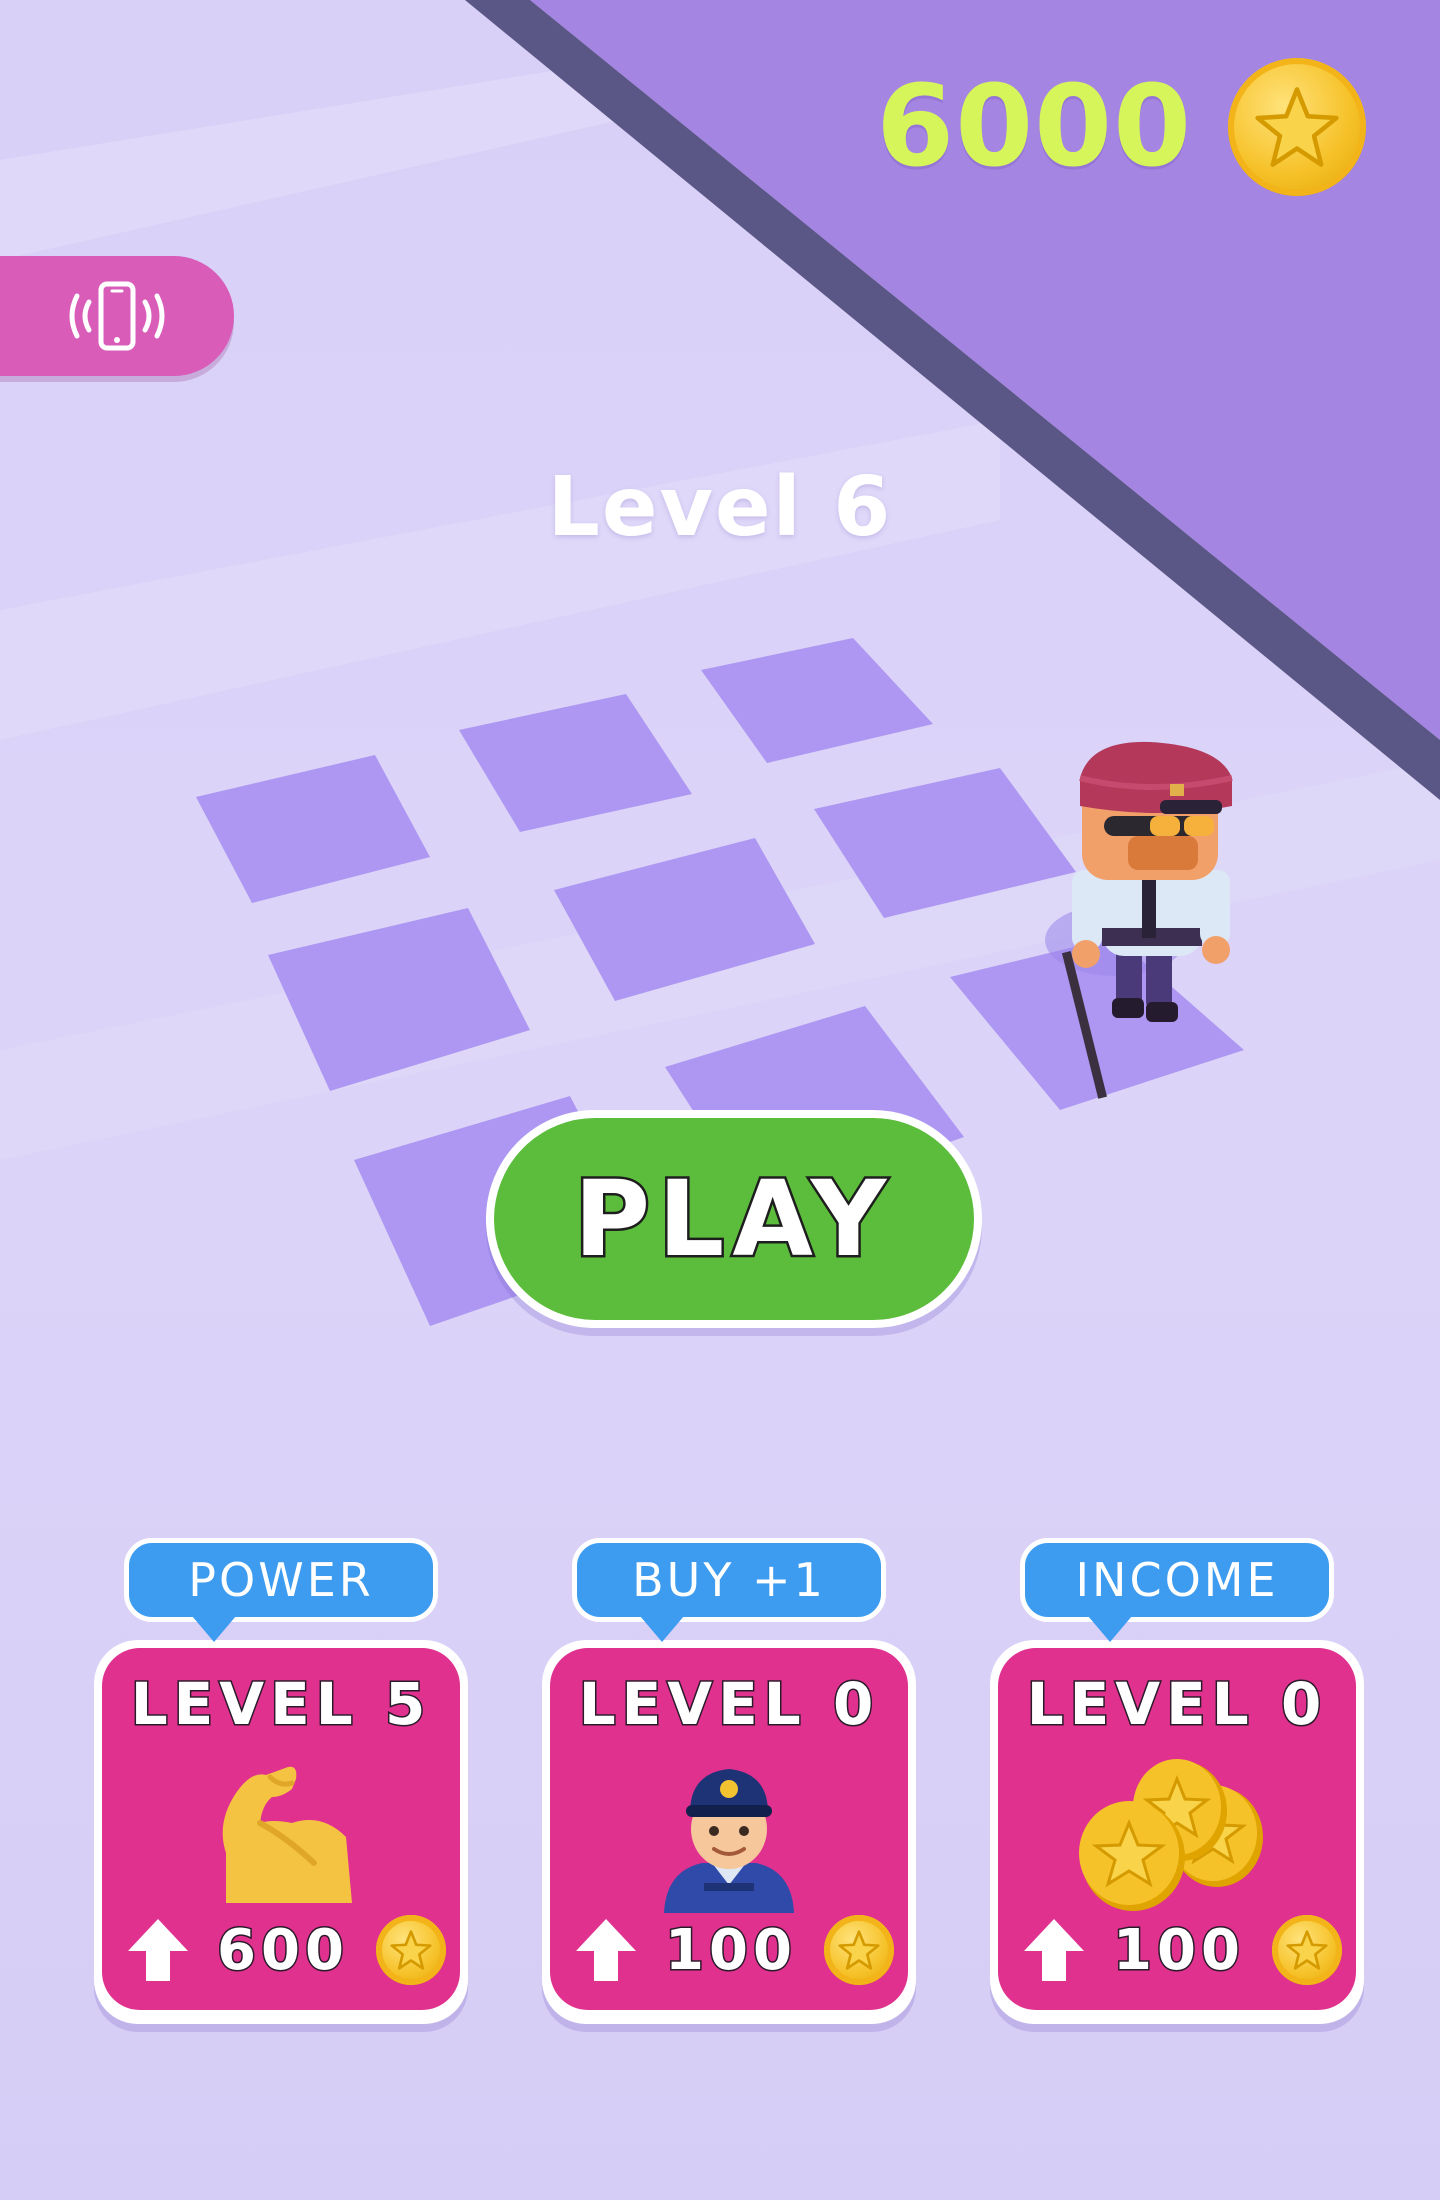 The image size is (1440, 2200). I want to click on vibrate-toggle-button, so click(117, 316).